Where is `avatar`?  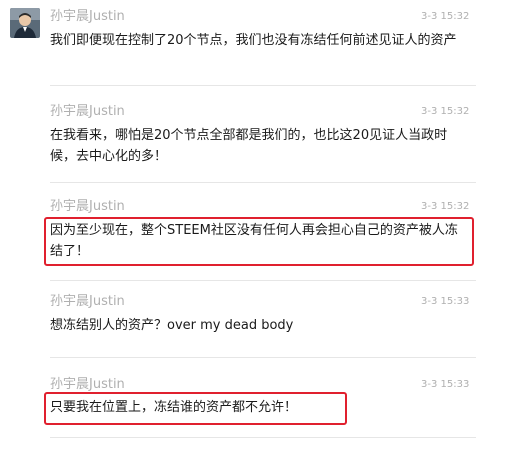 avatar is located at coordinates (25, 23).